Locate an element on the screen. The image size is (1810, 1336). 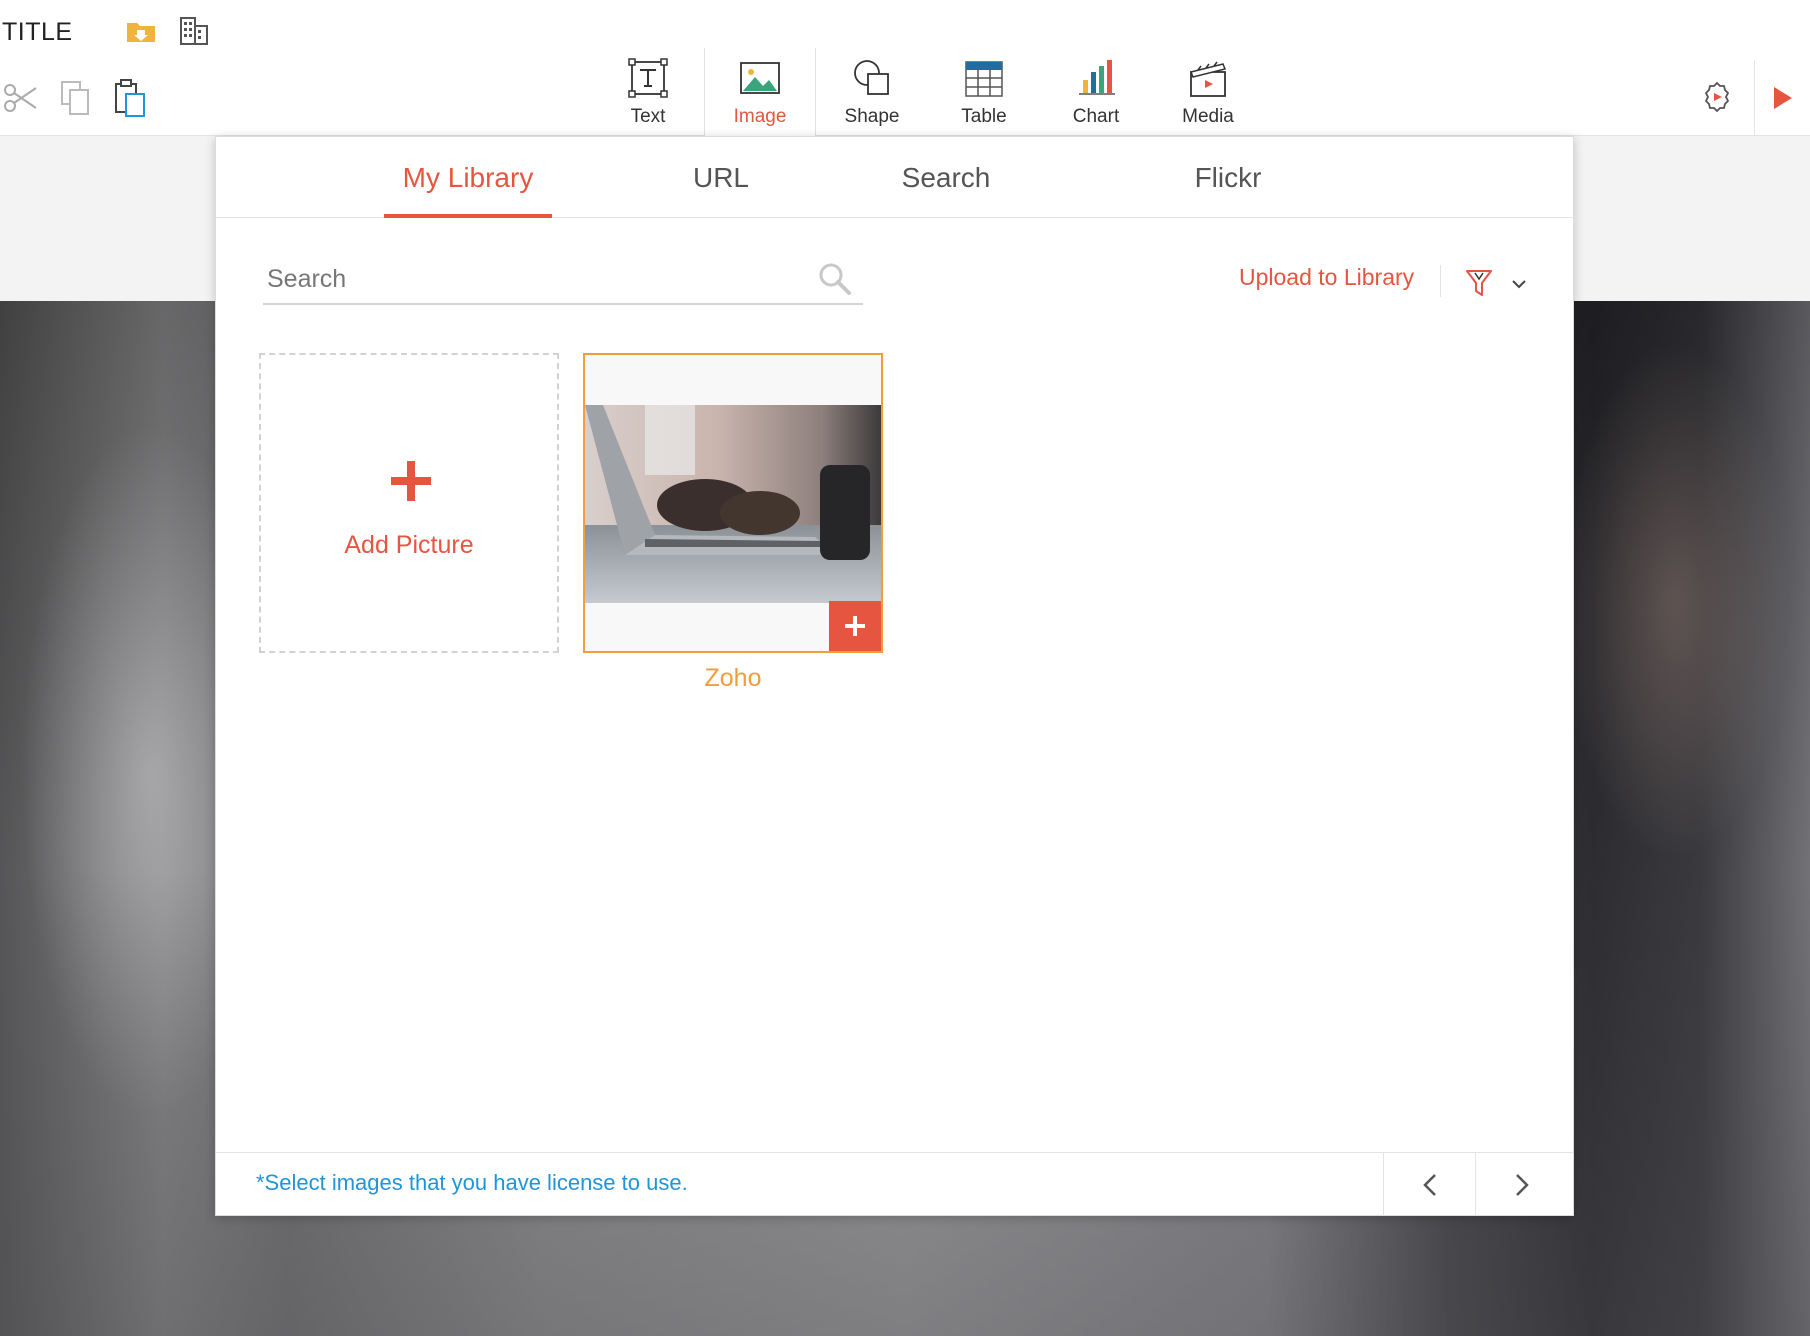
image-thumbnail-tile is located at coordinates (733, 503).